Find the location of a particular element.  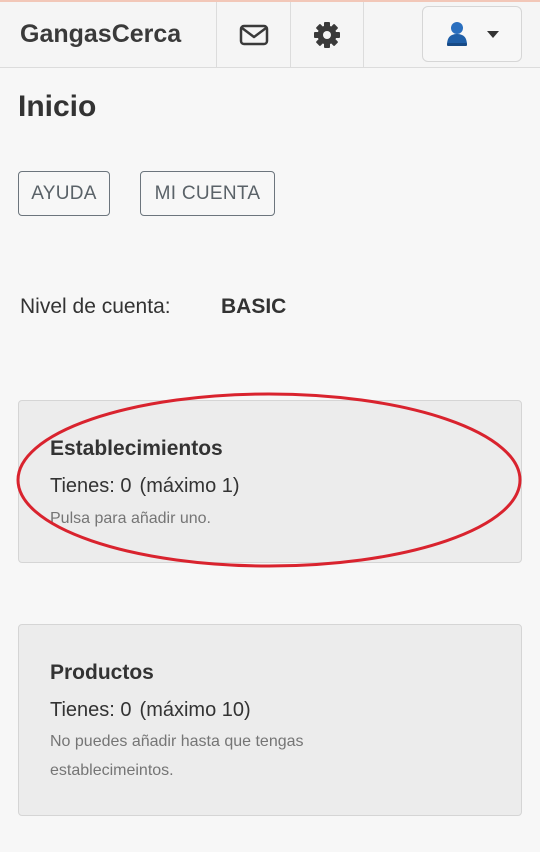

user-menu-button is located at coordinates (472, 34).